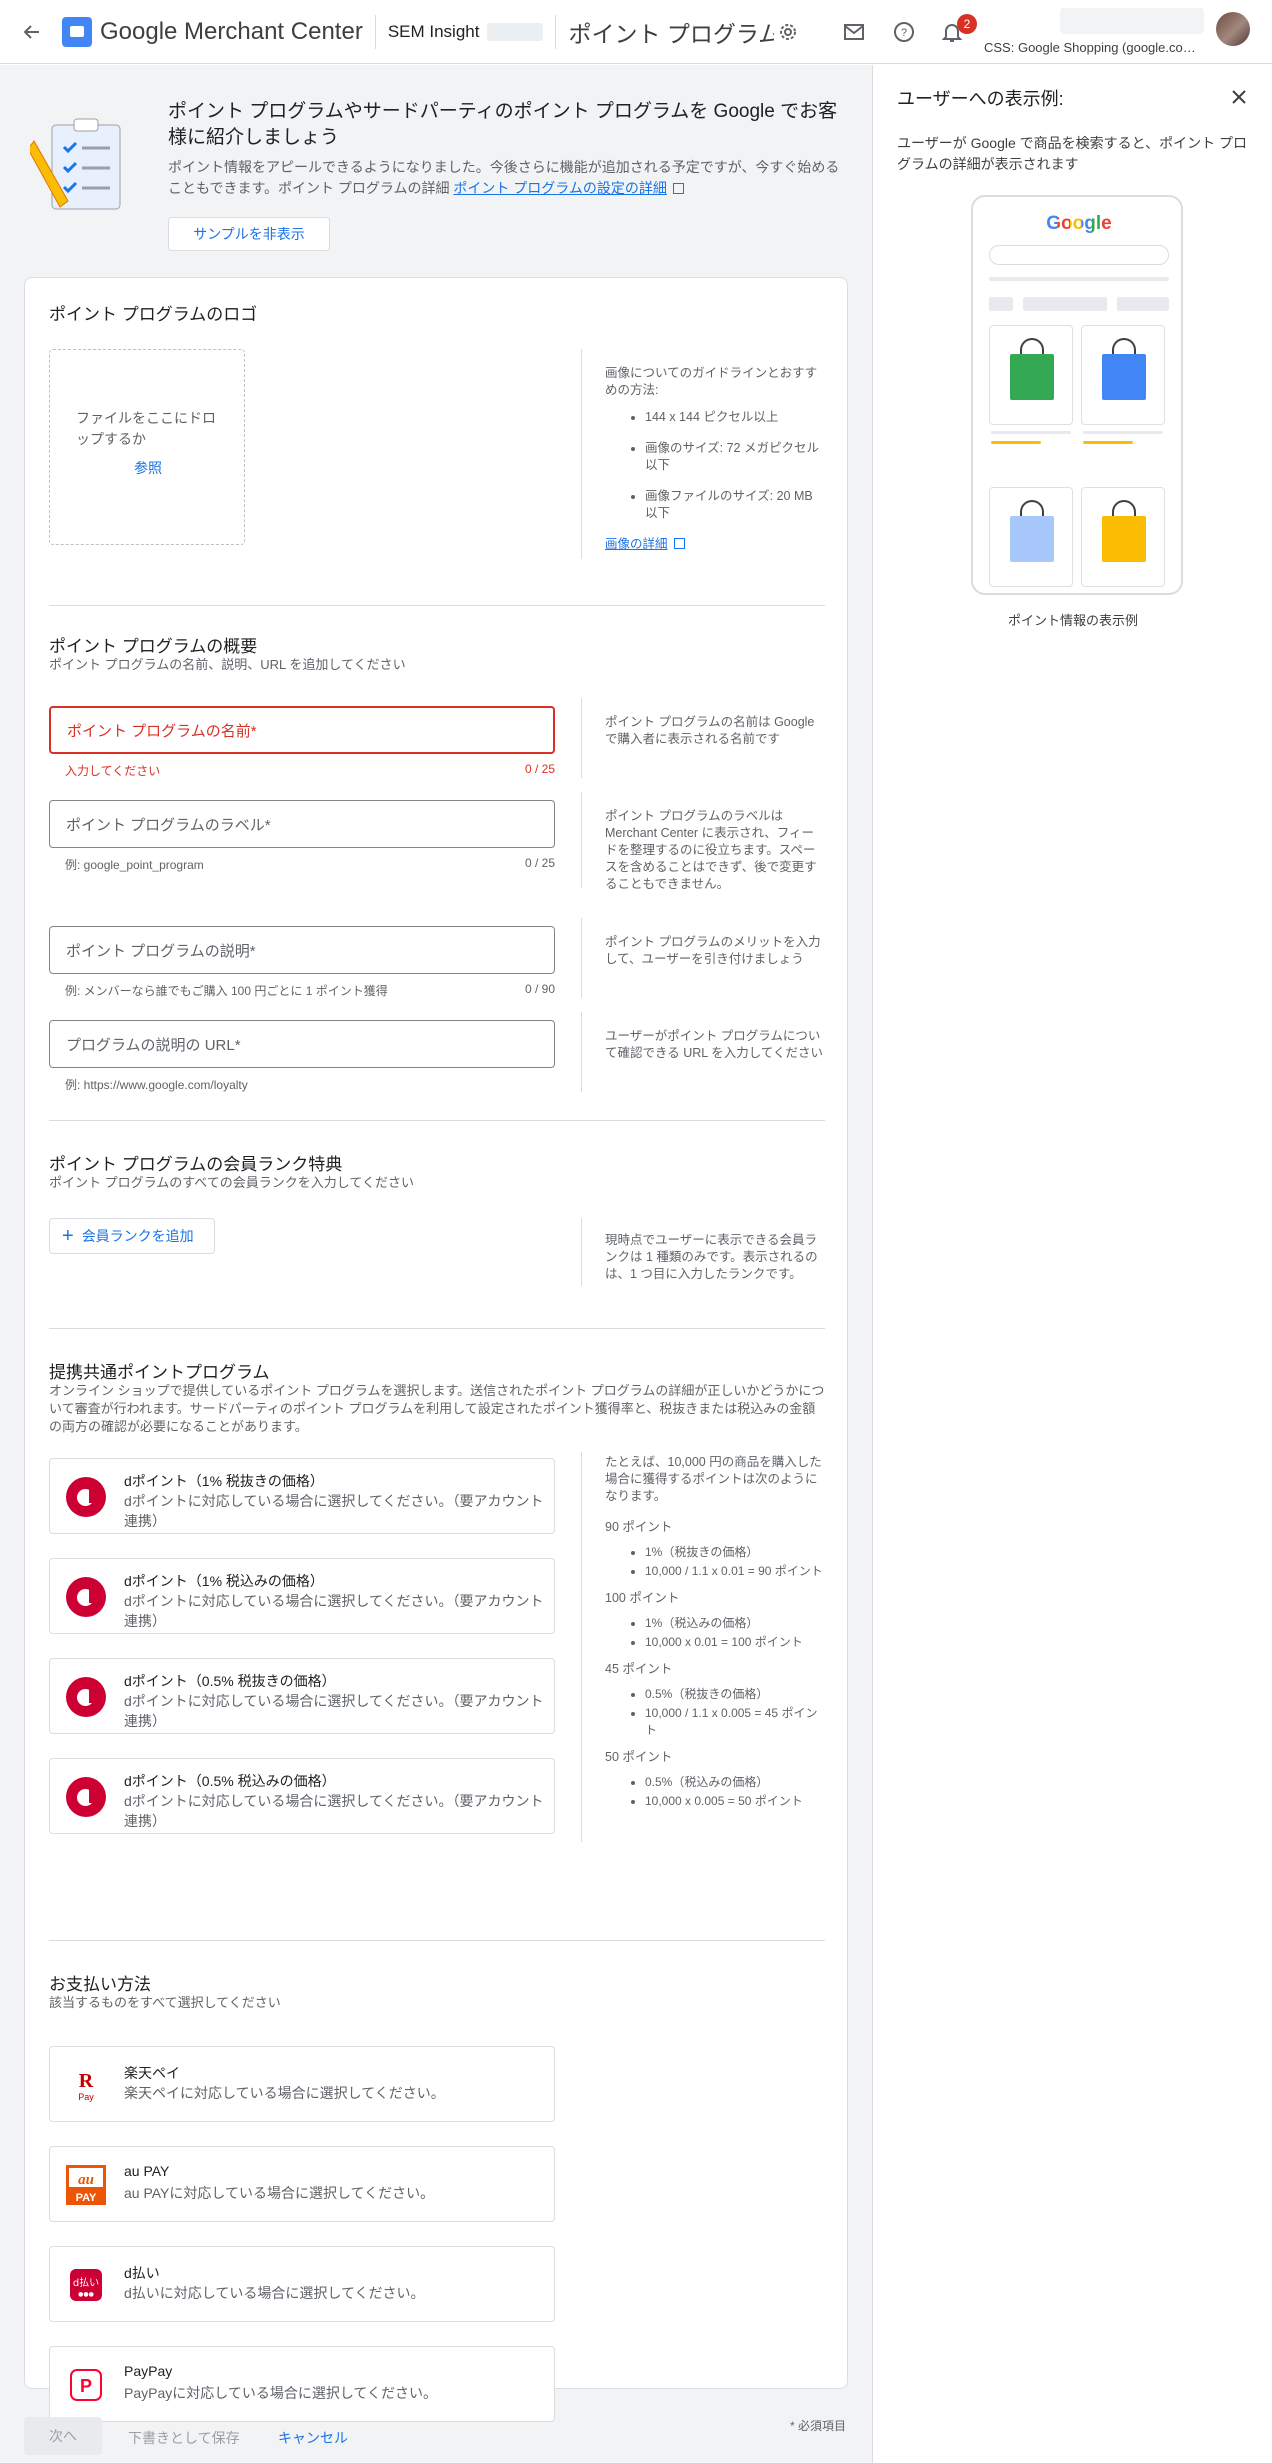 Image resolution: width=1272 pixels, height=2463 pixels. Describe the element at coordinates (713, 950) in the screenshot. I see `program-description-hint: ポイント プログラムのメリットを入力して、ユーザーを引き付けましょう` at that location.